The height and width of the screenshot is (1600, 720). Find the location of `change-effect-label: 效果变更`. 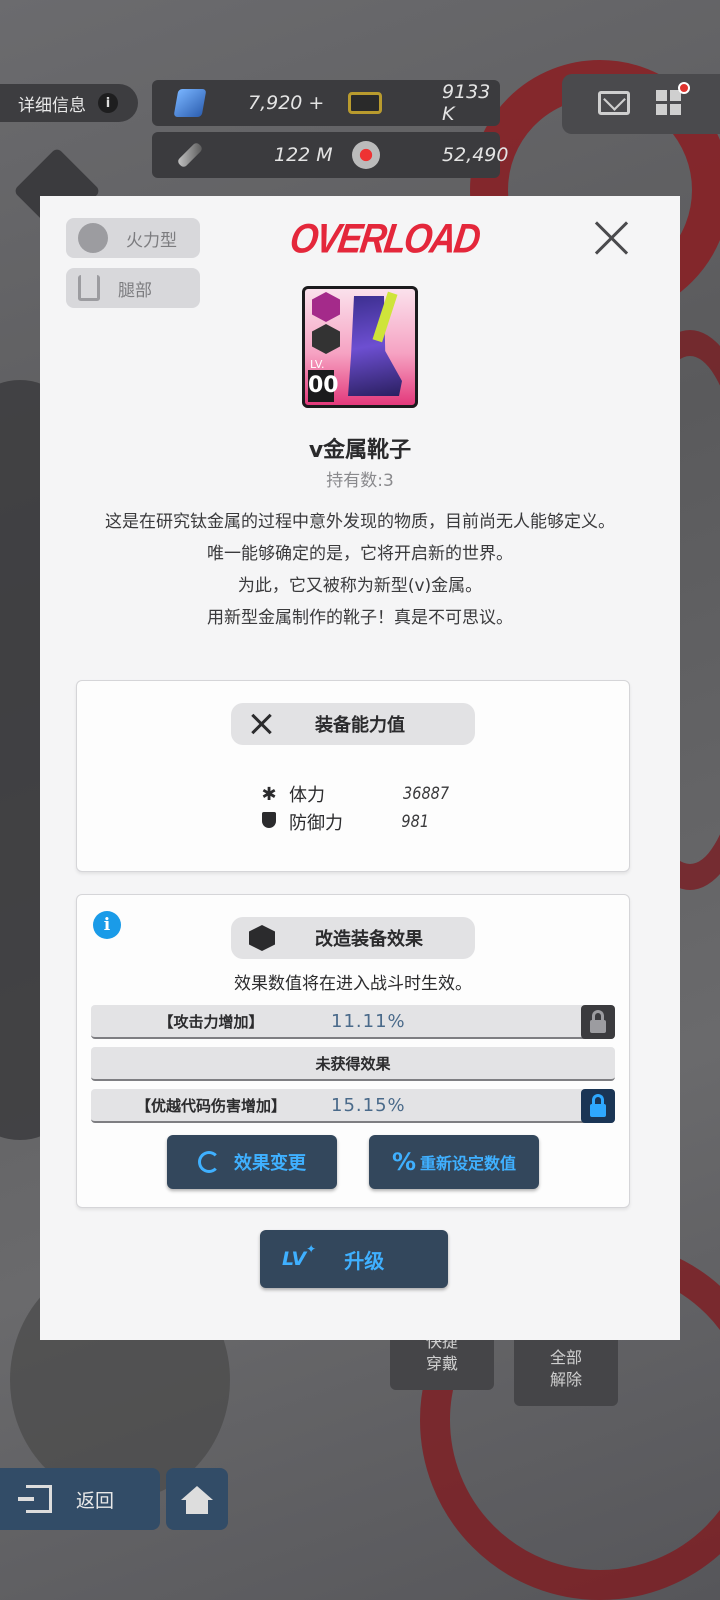

change-effect-label: 效果变更 is located at coordinates (270, 1163).